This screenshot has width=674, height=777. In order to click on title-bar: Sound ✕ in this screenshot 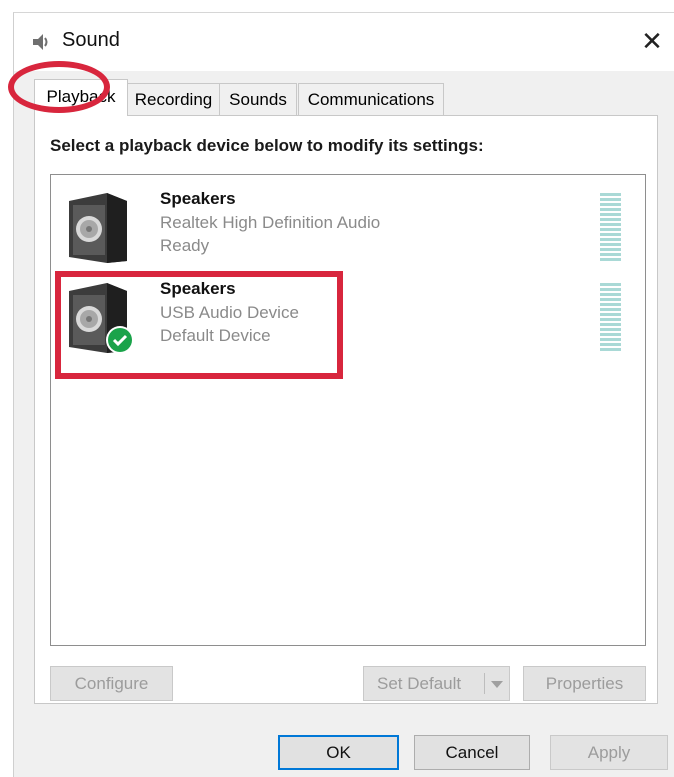, I will do `click(344, 42)`.